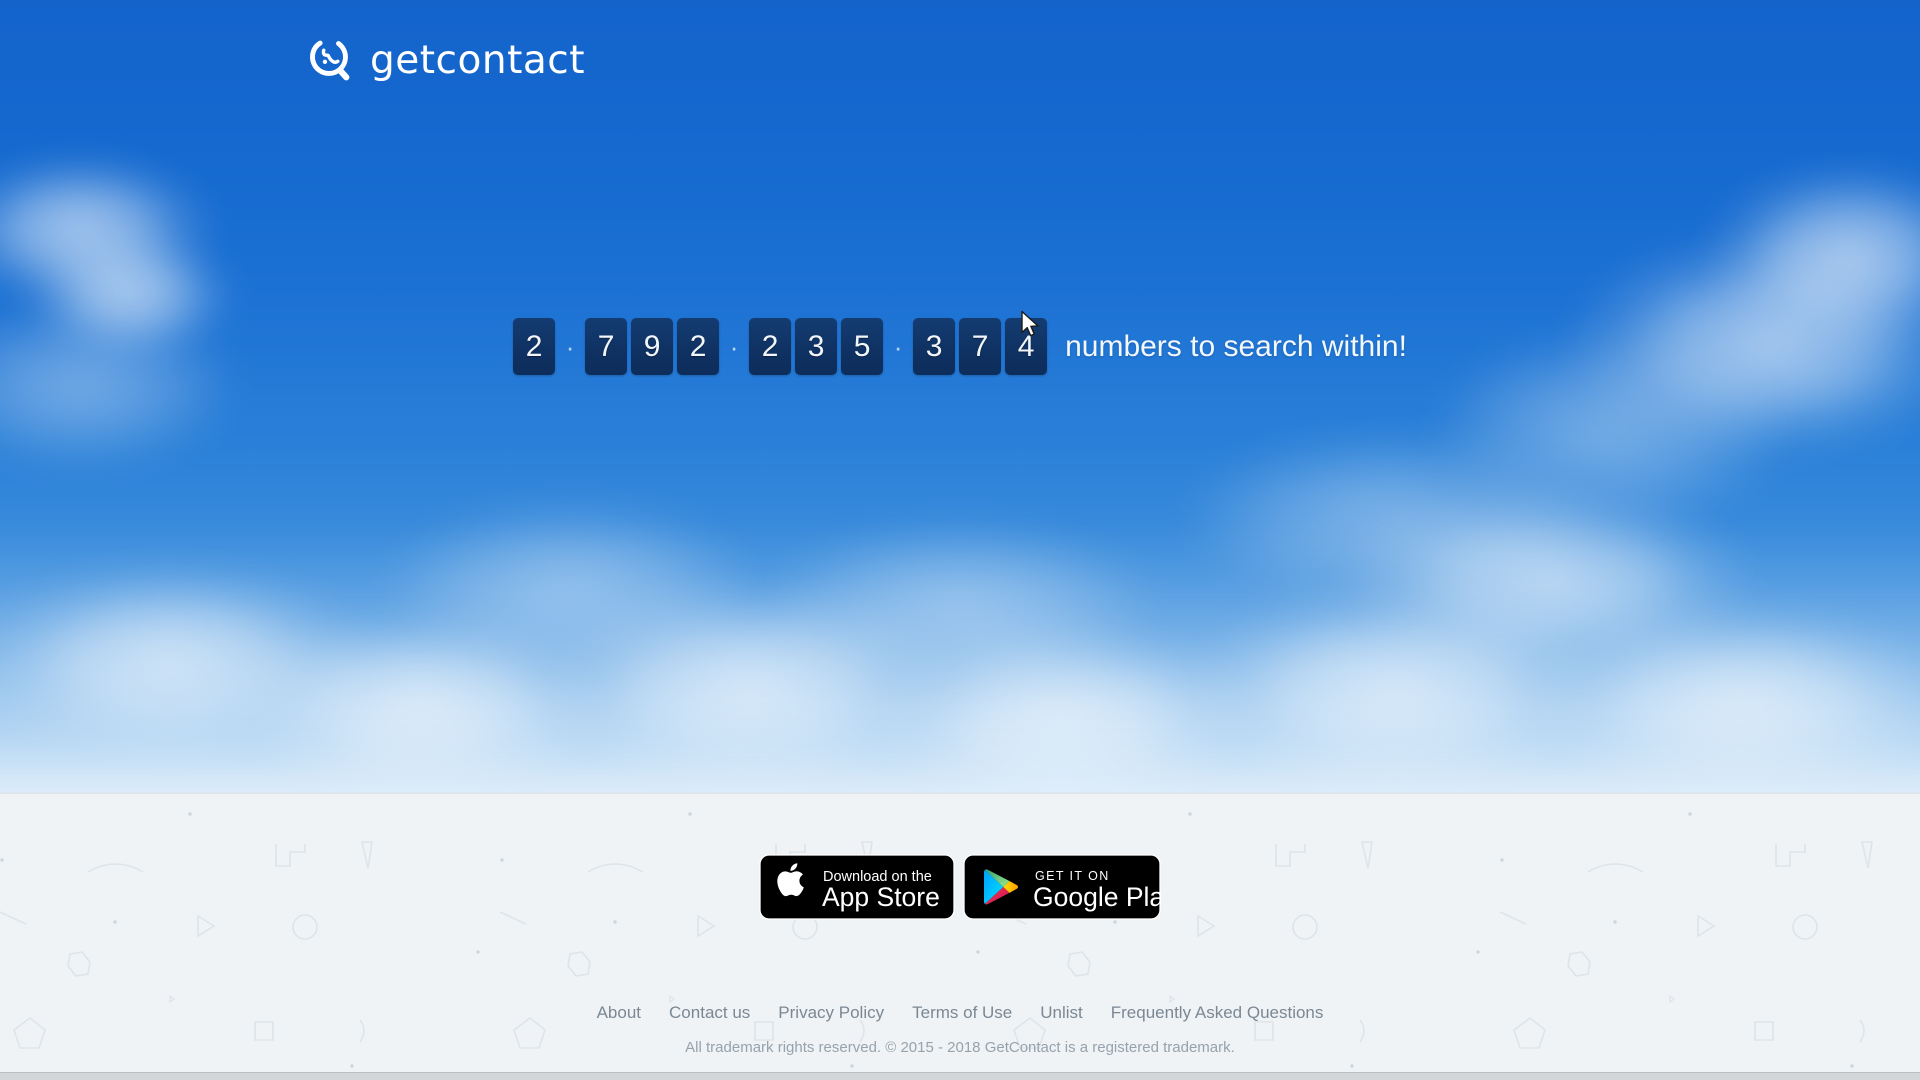  I want to click on site-logo: getcontact, so click(446, 60).